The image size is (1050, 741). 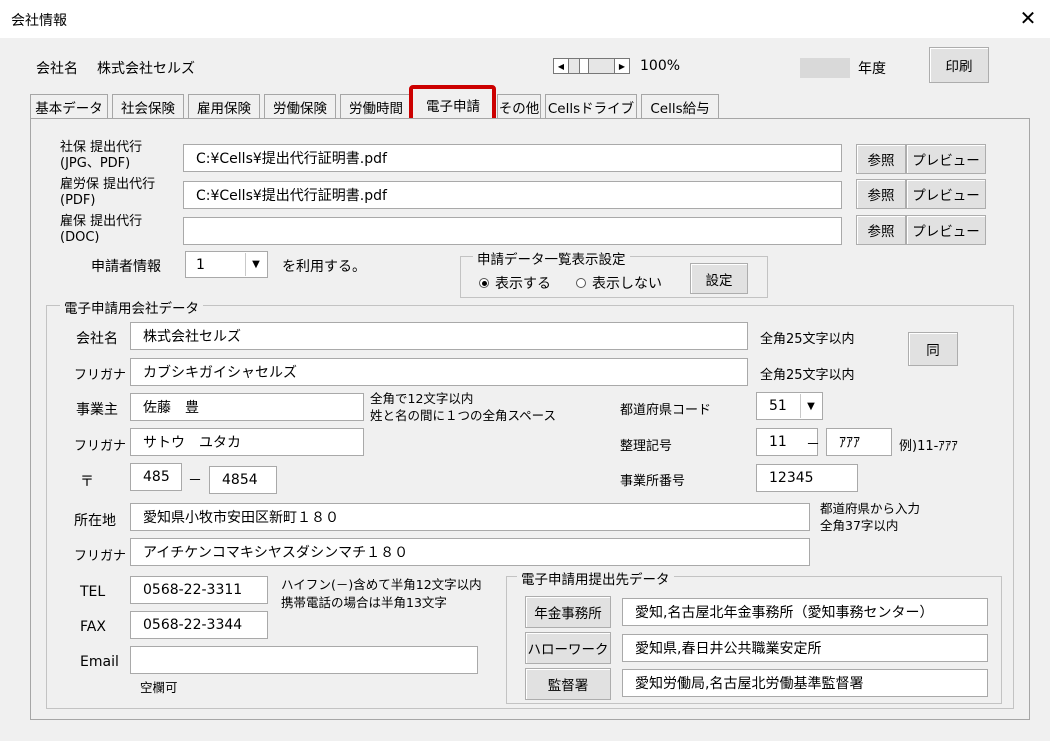 I want to click on year-label: 年度, so click(x=872, y=69).